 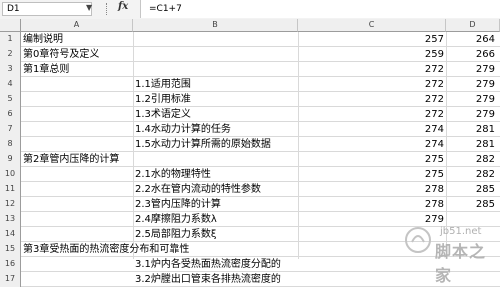 What do you see at coordinates (250, 204) in the screenshot?
I see `table-row: 12 2.3管内压降的计算 278 285` at bounding box center [250, 204].